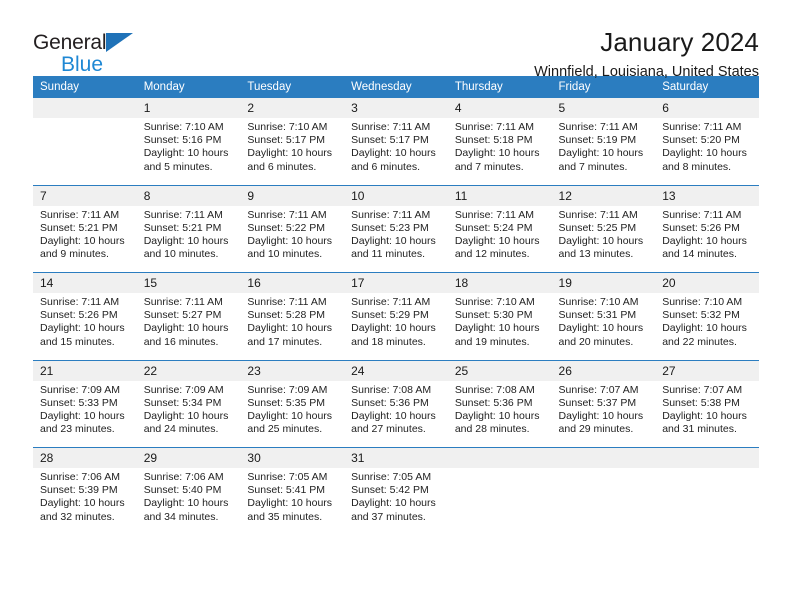  What do you see at coordinates (388, 429) in the screenshot?
I see `day-daylight-text: and 27 minutes.` at bounding box center [388, 429].